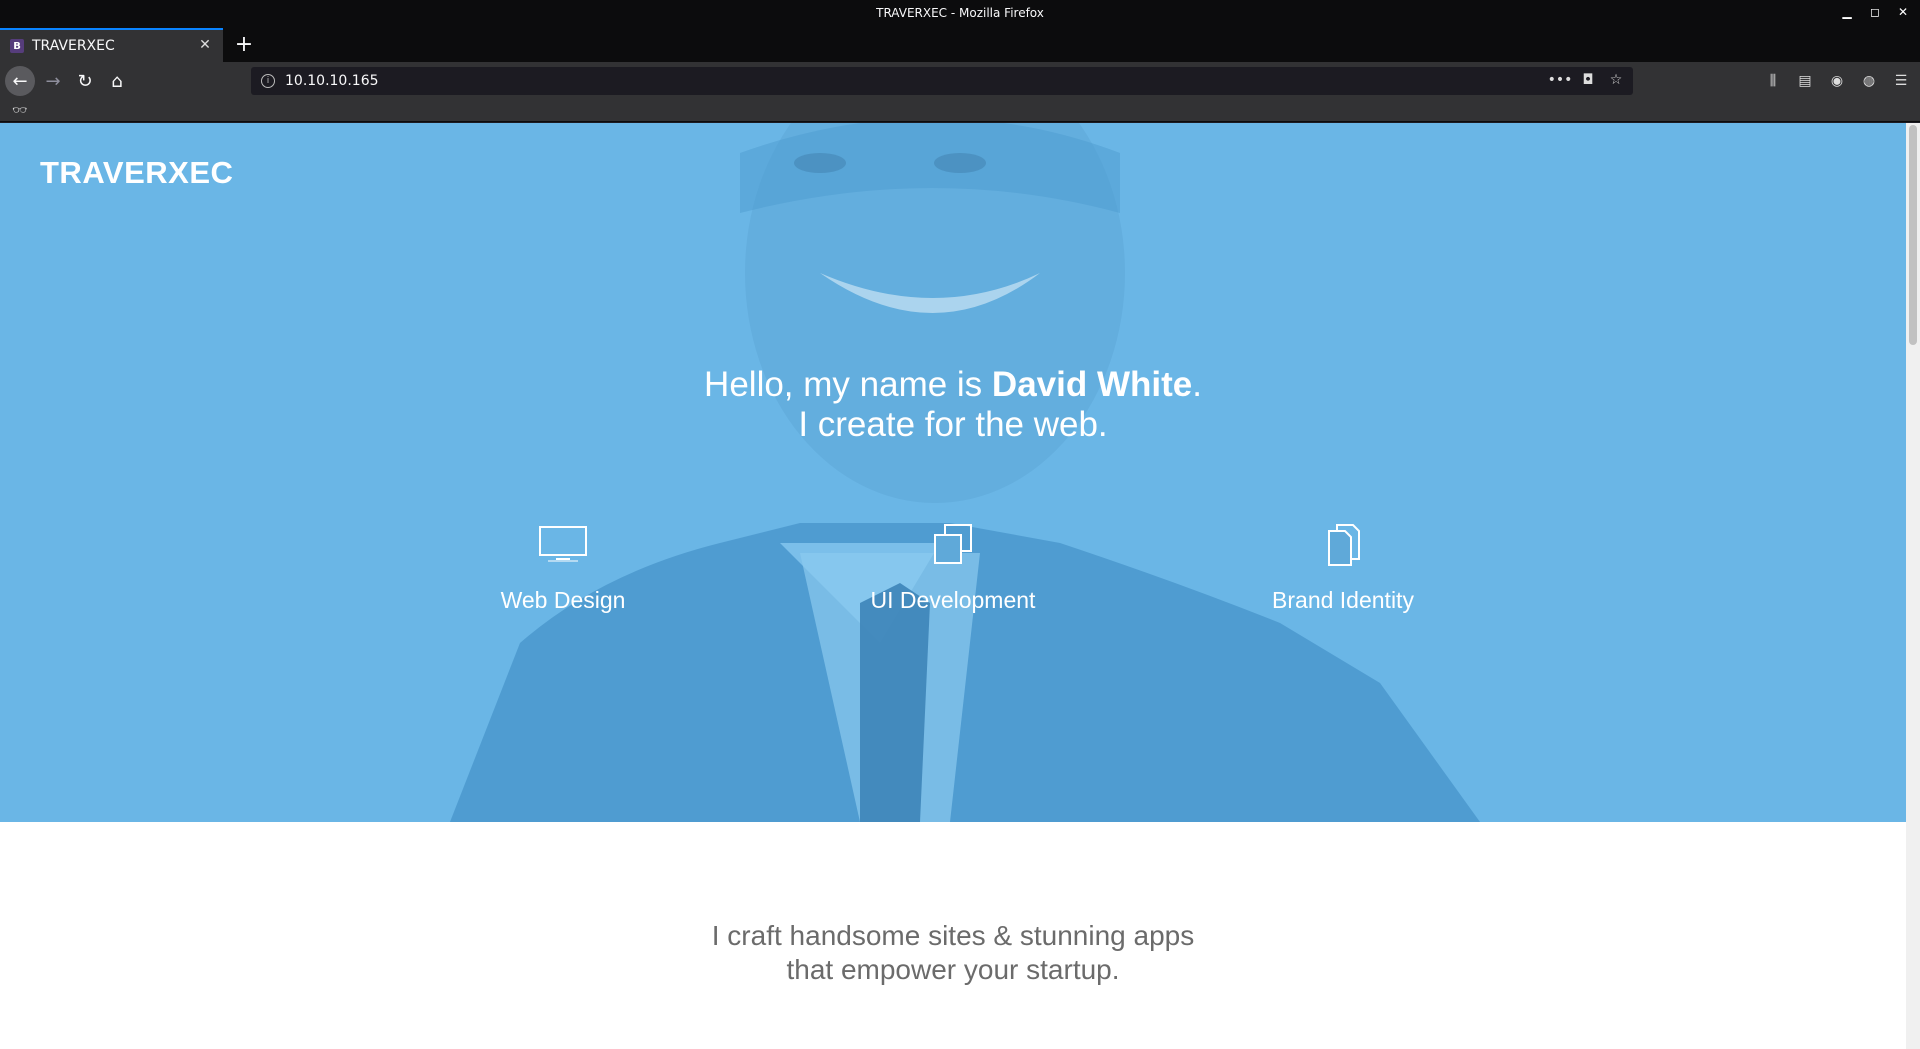  I want to click on sidebar-icon: ▤, so click(1805, 81).